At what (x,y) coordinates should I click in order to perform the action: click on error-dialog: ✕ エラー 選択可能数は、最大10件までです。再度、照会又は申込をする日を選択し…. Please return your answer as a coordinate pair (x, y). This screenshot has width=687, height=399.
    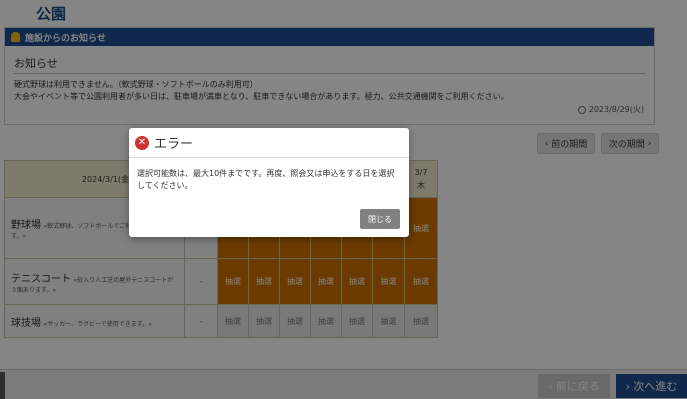
    Looking at the image, I should click on (269, 182).